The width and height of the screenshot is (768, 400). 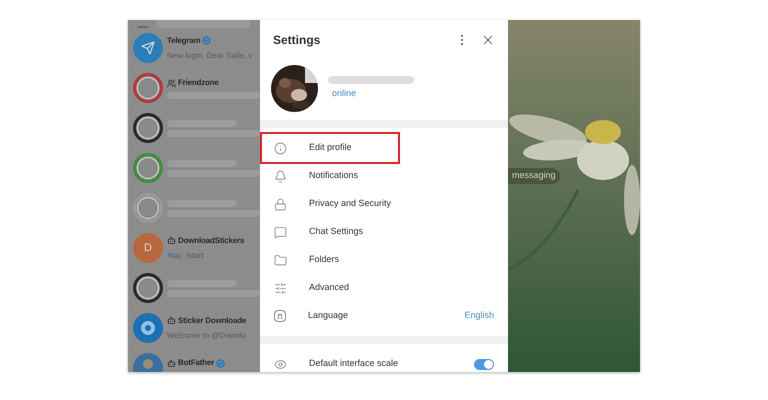 I want to click on chat-icon, so click(x=280, y=232).